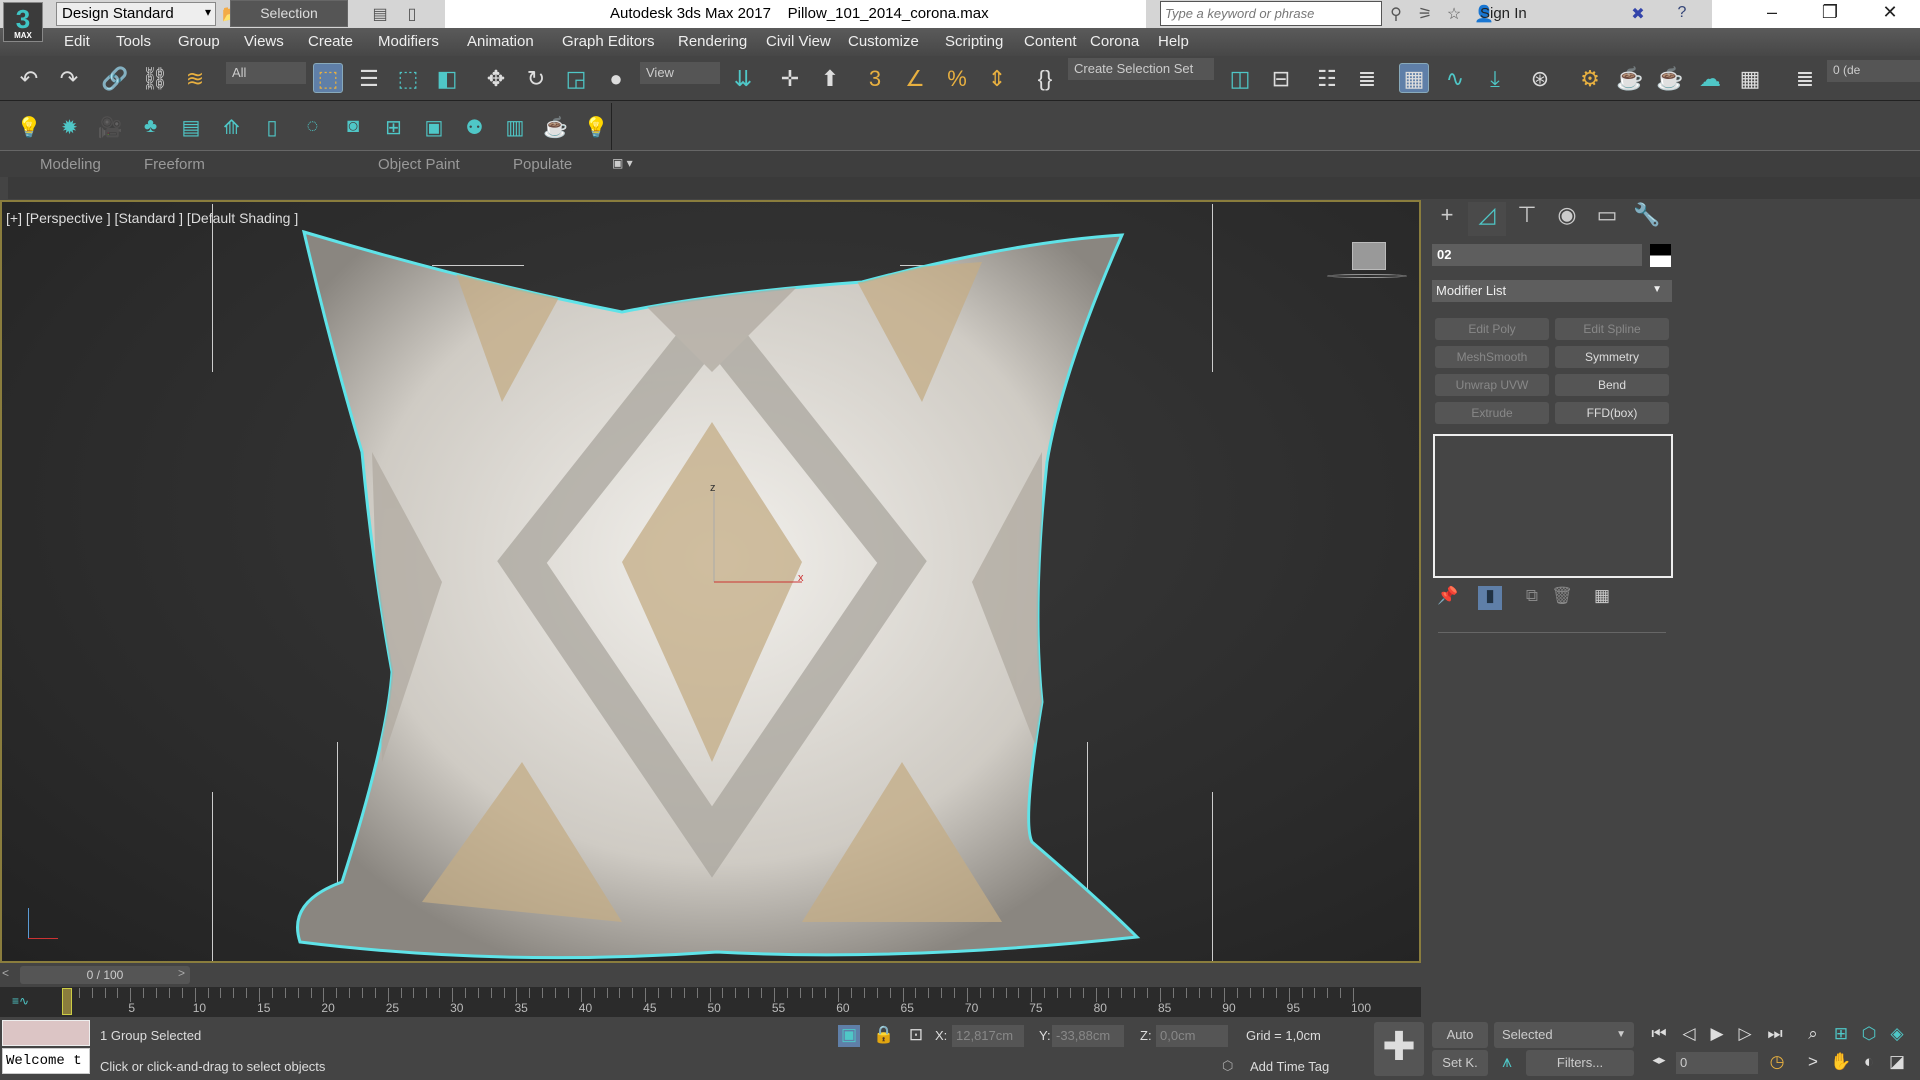 The height and width of the screenshot is (1080, 1920). I want to click on next-frame-button: >, so click(181, 973).